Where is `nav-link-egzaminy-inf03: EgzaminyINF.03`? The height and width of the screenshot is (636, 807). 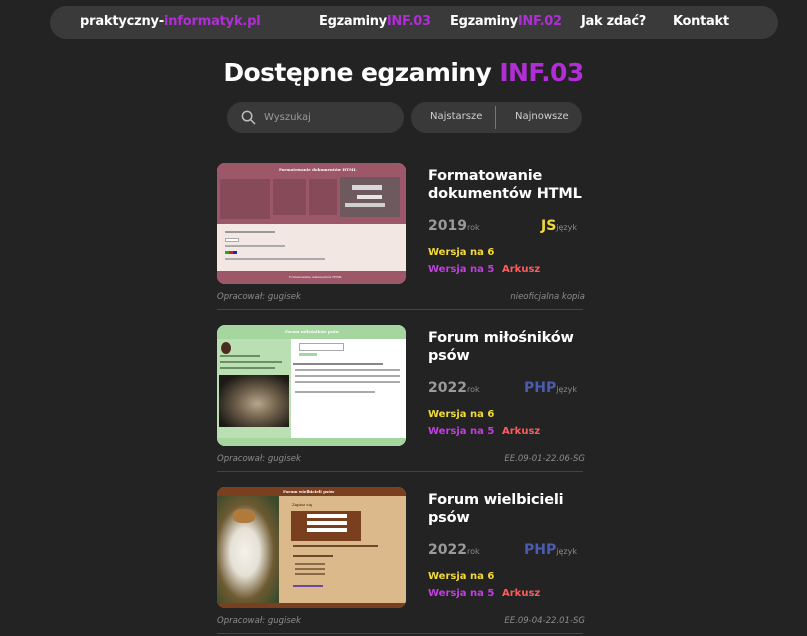
nav-link-egzaminy-inf03: EgzaminyINF.03 is located at coordinates (375, 21).